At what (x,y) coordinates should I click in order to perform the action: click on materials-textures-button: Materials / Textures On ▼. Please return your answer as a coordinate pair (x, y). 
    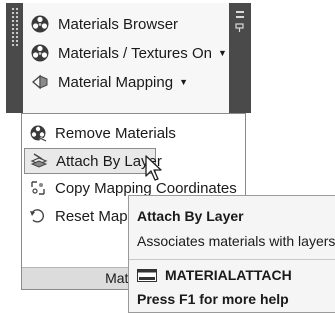
    Looking at the image, I should click on (125, 53).